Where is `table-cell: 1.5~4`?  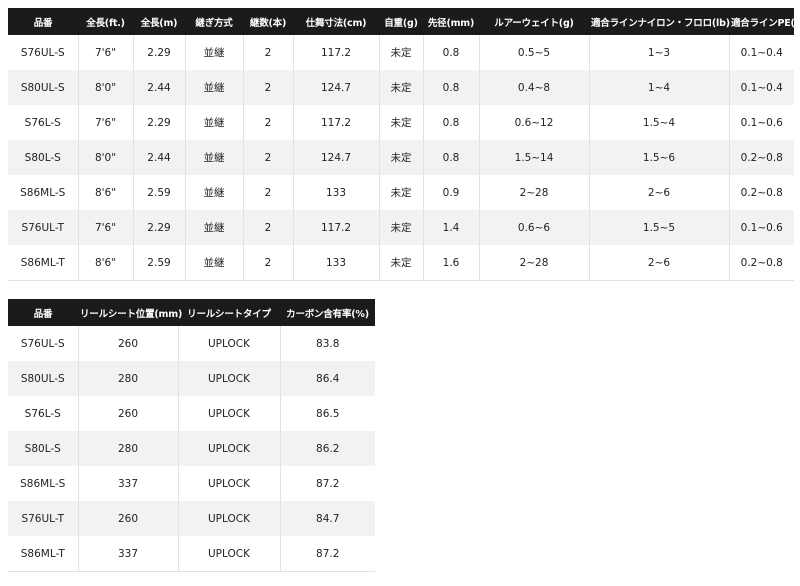 table-cell: 1.5~4 is located at coordinates (659, 122).